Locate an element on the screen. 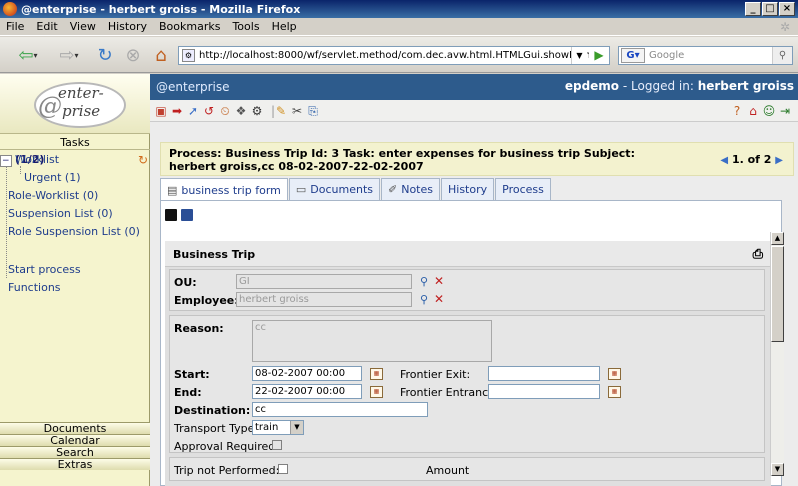 This screenshot has height=486, width=798. search-placeholder: Google is located at coordinates (667, 55).